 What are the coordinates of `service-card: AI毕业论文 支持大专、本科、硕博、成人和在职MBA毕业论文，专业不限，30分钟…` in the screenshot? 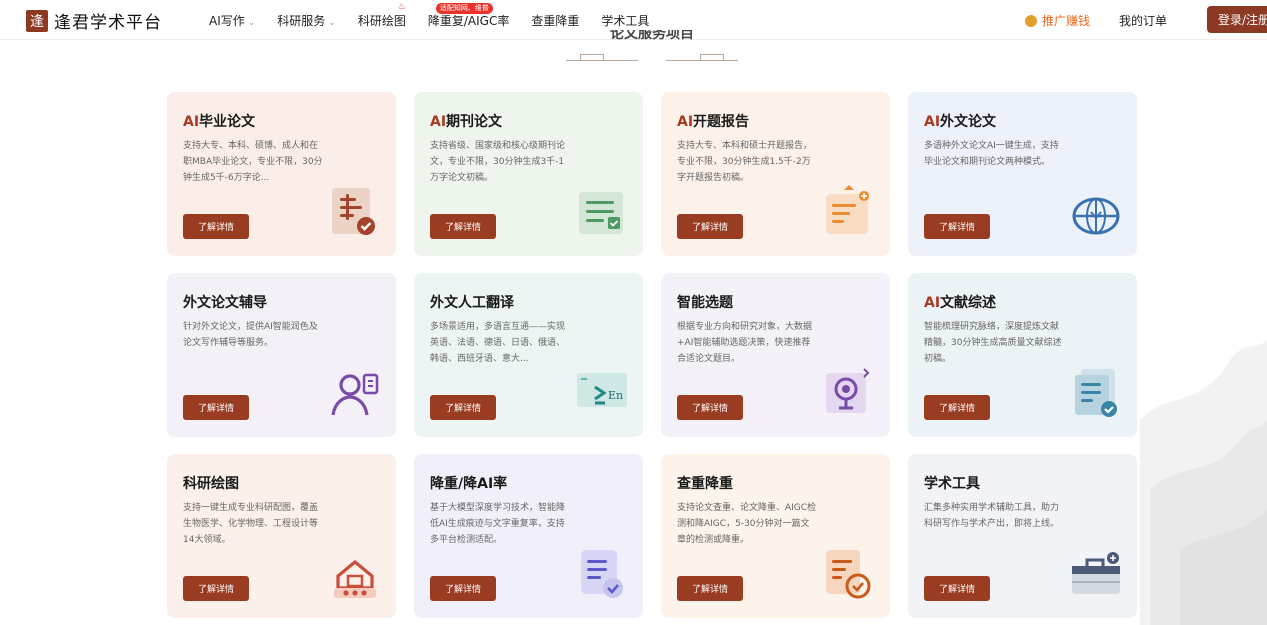 It's located at (281, 174).